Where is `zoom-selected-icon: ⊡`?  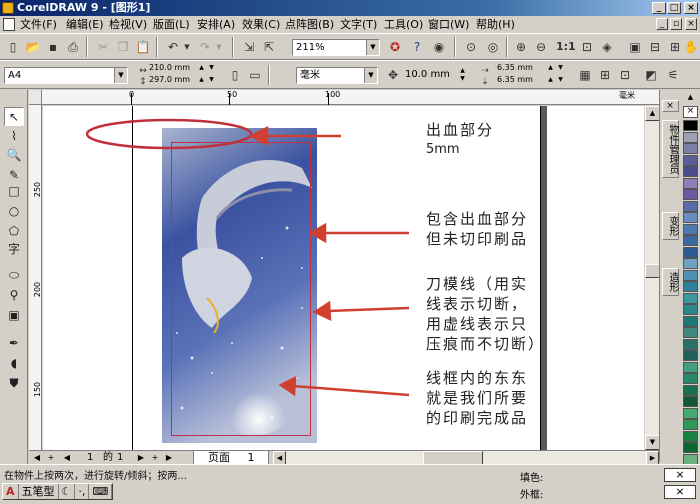
zoom-selected-icon: ⊡ is located at coordinates (587, 47).